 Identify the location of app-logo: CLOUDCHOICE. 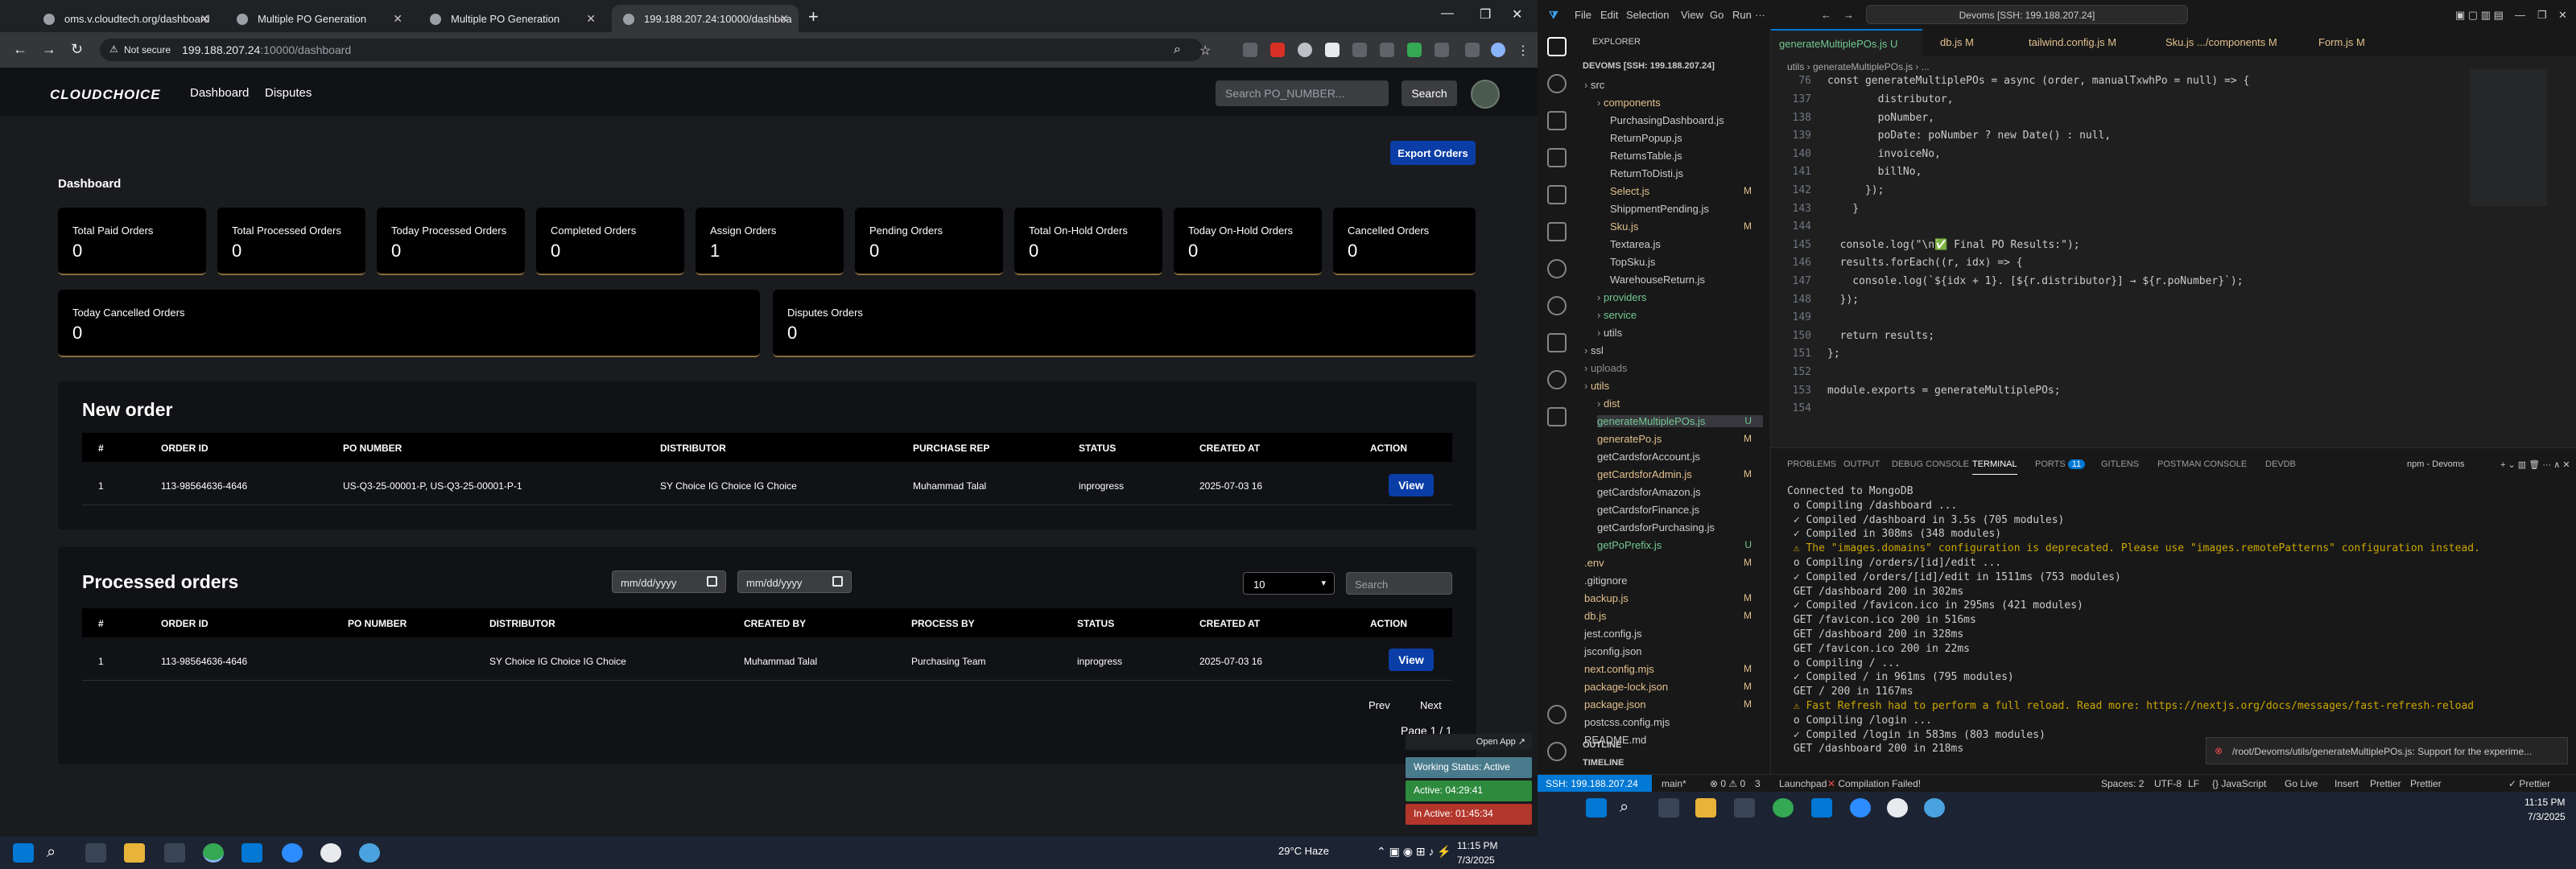
(106, 95).